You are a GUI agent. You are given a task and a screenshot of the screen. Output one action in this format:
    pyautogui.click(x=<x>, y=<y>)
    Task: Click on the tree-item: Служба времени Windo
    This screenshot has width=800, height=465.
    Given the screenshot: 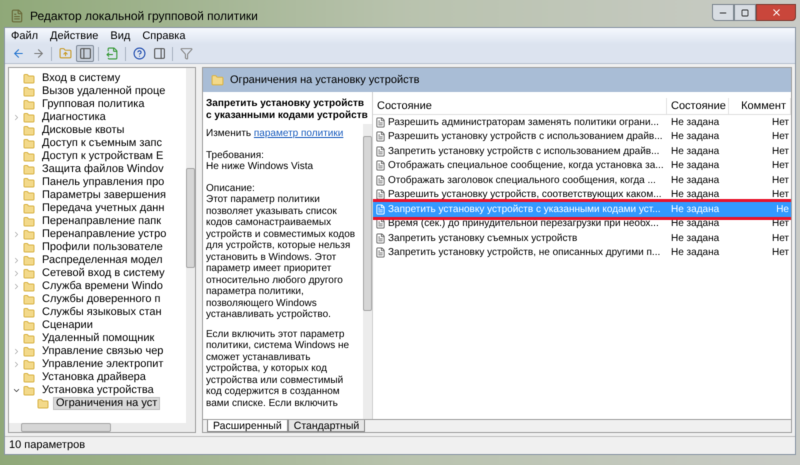 What is the action you would take?
    pyautogui.click(x=102, y=286)
    